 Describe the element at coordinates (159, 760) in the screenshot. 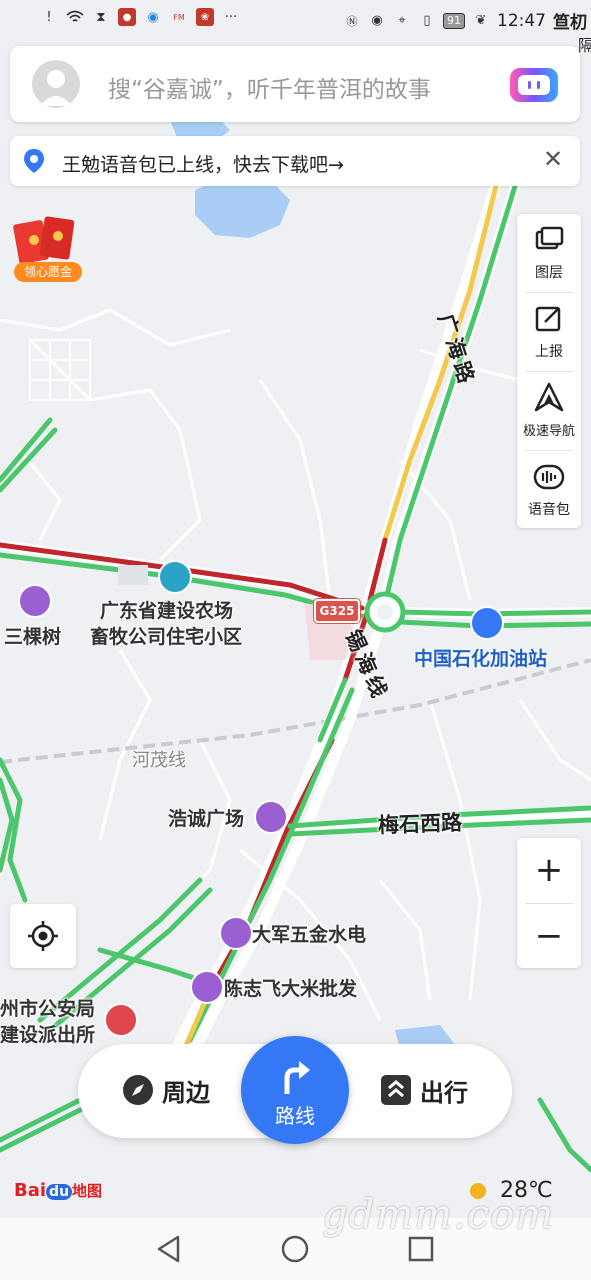

I see `road-label-hemao: 河茂线` at that location.